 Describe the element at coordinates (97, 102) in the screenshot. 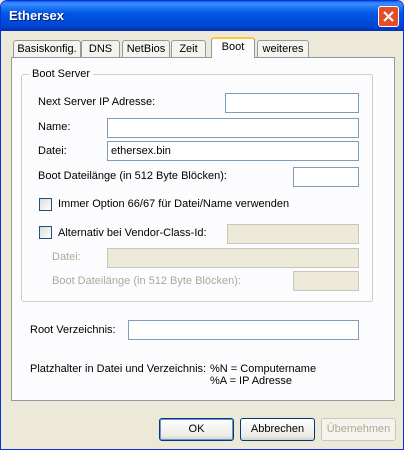

I see `next-server-label: Next Server IP Adresse:` at that location.